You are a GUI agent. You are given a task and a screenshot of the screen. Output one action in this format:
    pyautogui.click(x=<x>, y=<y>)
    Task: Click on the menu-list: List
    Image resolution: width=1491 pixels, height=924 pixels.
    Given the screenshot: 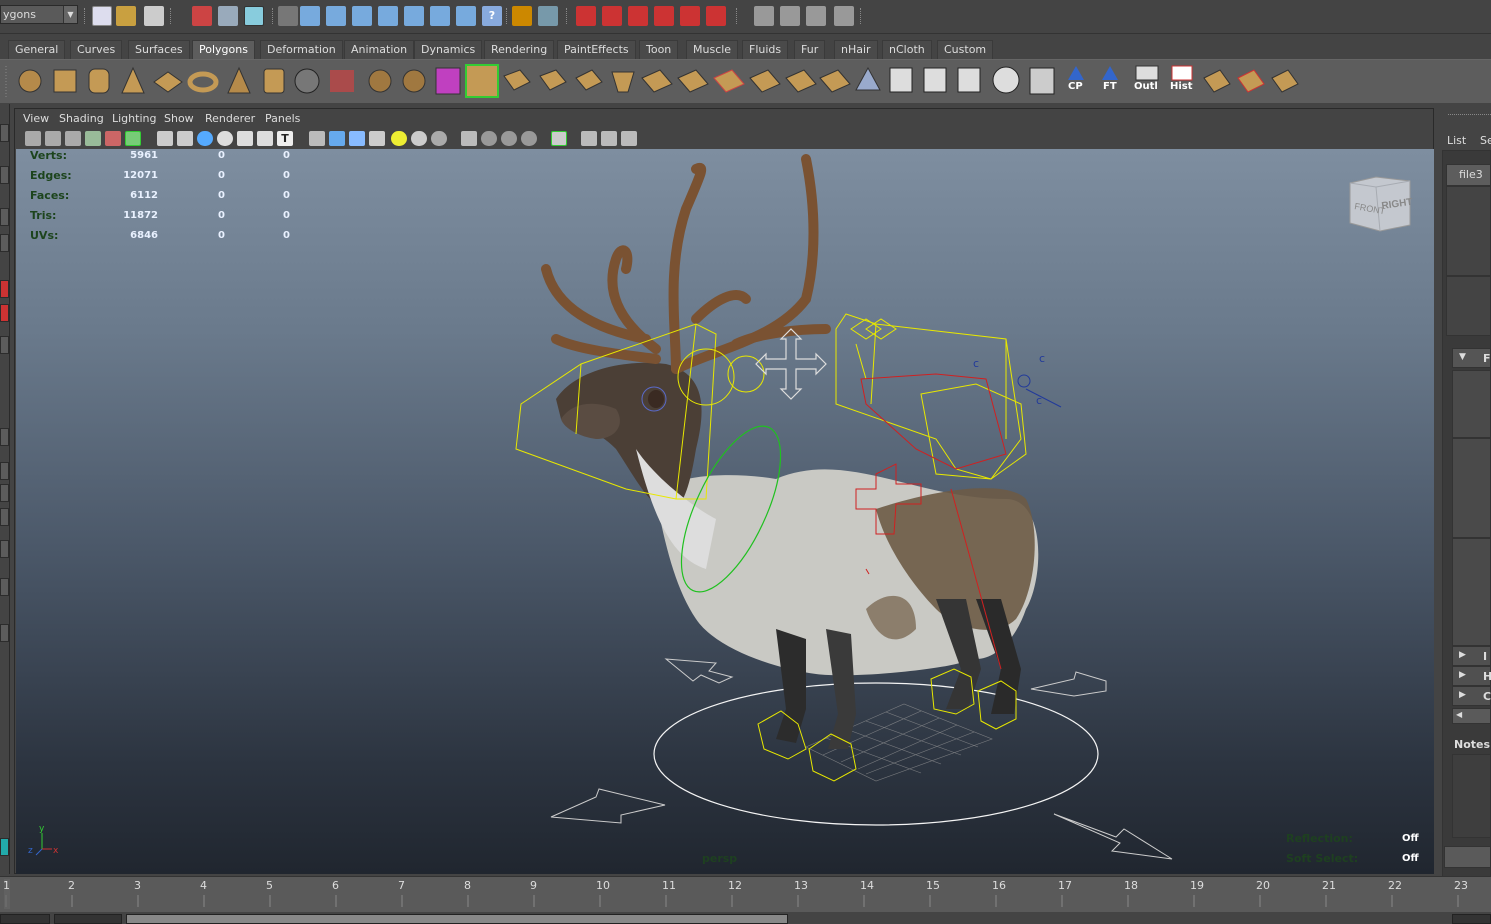 What is the action you would take?
    pyautogui.click(x=1456, y=140)
    